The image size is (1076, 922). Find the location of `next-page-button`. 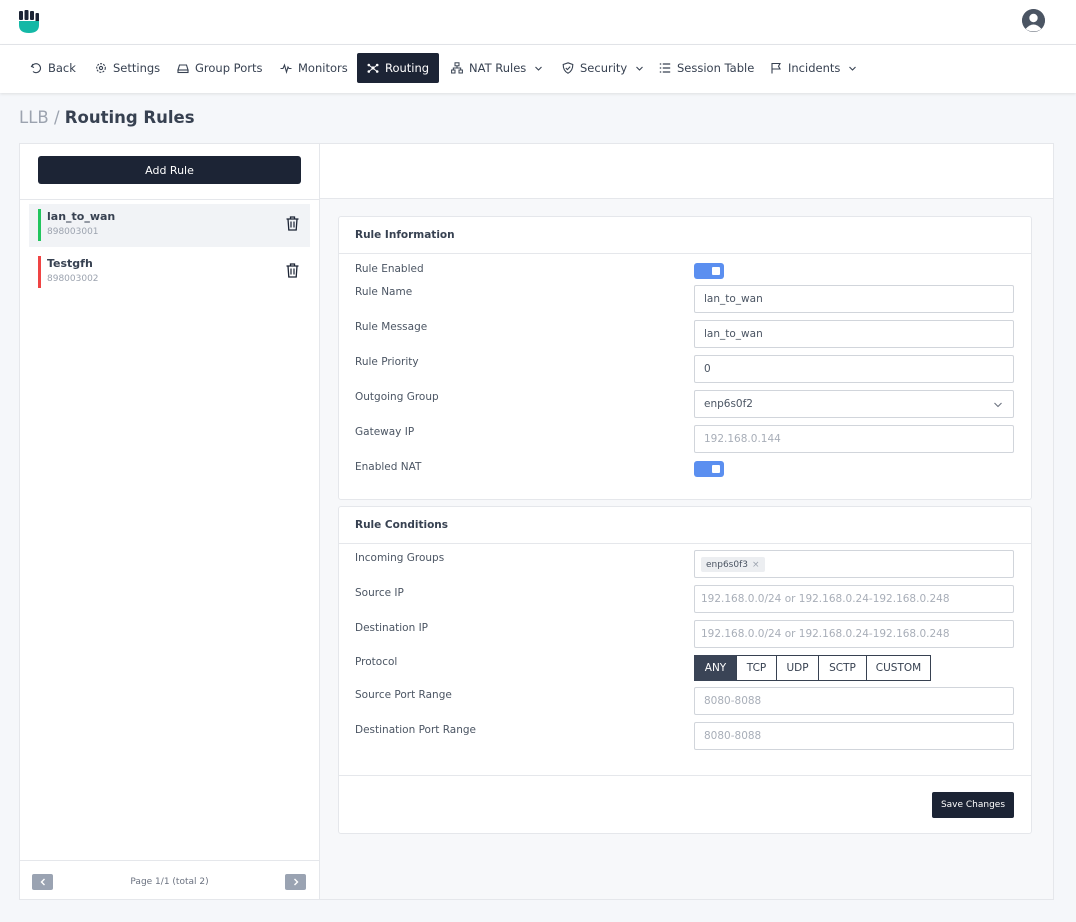

next-page-button is located at coordinates (295, 882).